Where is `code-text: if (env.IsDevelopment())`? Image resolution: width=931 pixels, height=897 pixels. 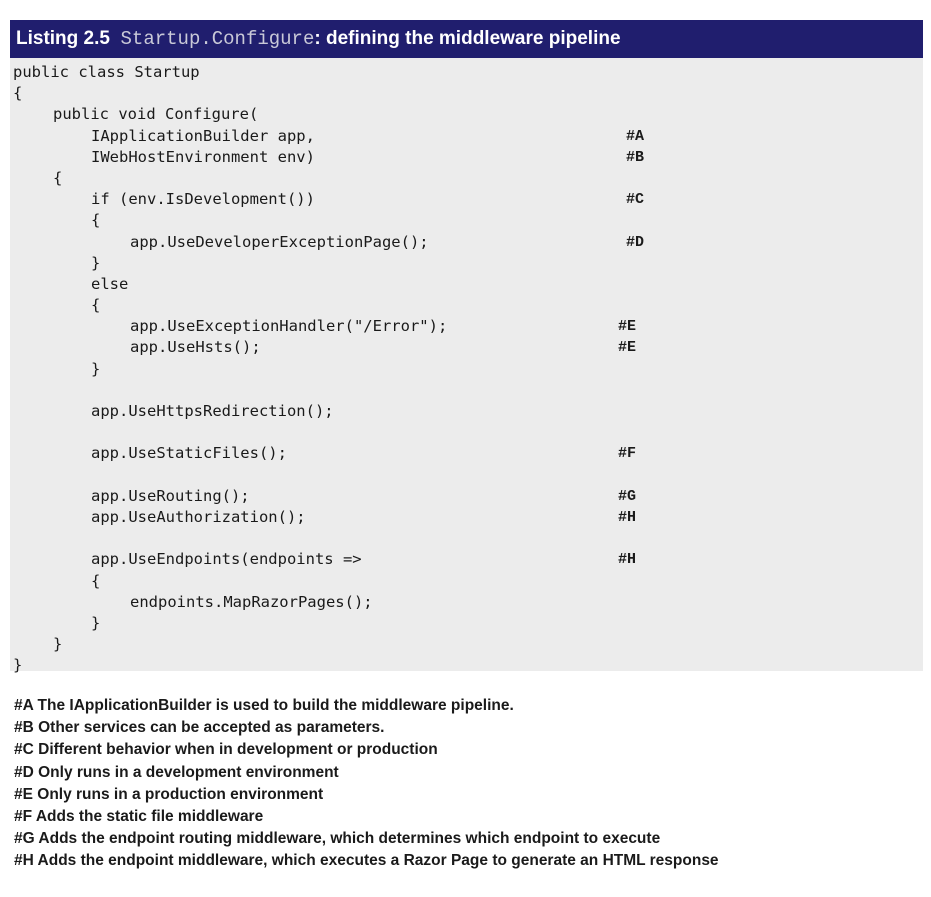
code-text: if (env.IsDevelopment()) is located at coordinates (203, 199).